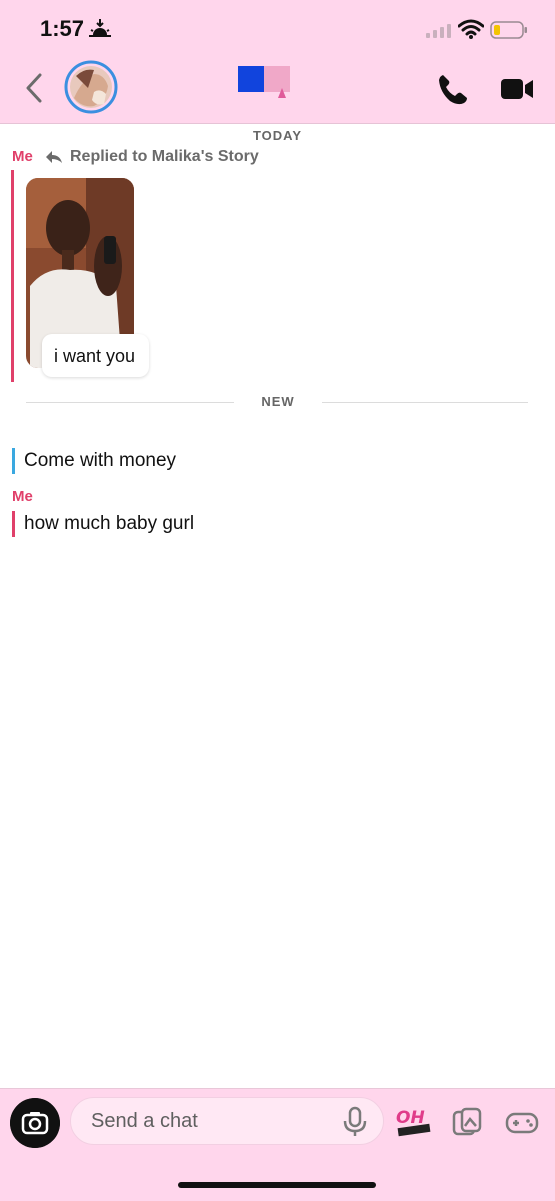  Describe the element at coordinates (508, 30) in the screenshot. I see `battery-icon` at that location.